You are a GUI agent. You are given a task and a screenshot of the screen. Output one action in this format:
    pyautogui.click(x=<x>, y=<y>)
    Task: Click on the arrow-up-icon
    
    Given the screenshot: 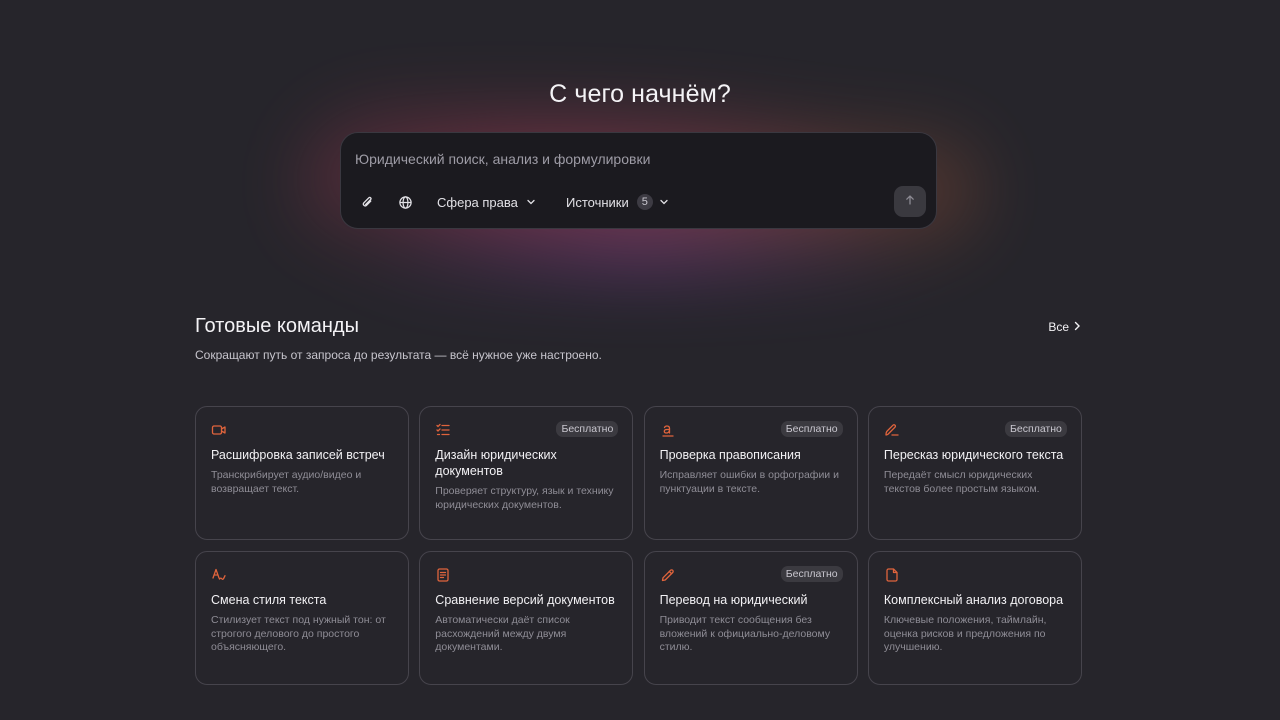 What is the action you would take?
    pyautogui.click(x=910, y=202)
    